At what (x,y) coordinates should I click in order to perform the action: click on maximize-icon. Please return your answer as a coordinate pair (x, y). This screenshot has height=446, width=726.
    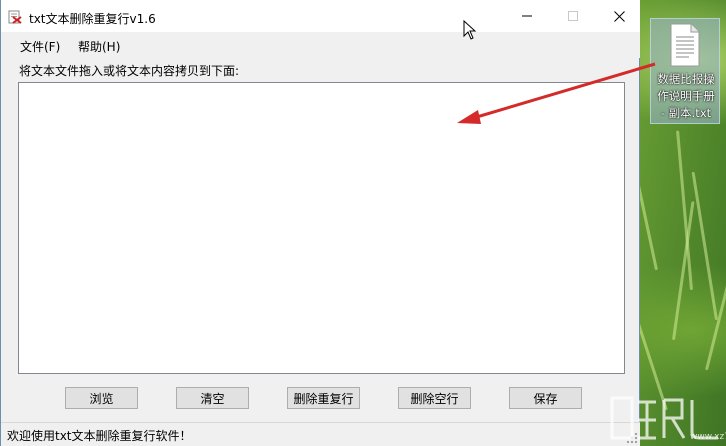
    Looking at the image, I should click on (573, 16).